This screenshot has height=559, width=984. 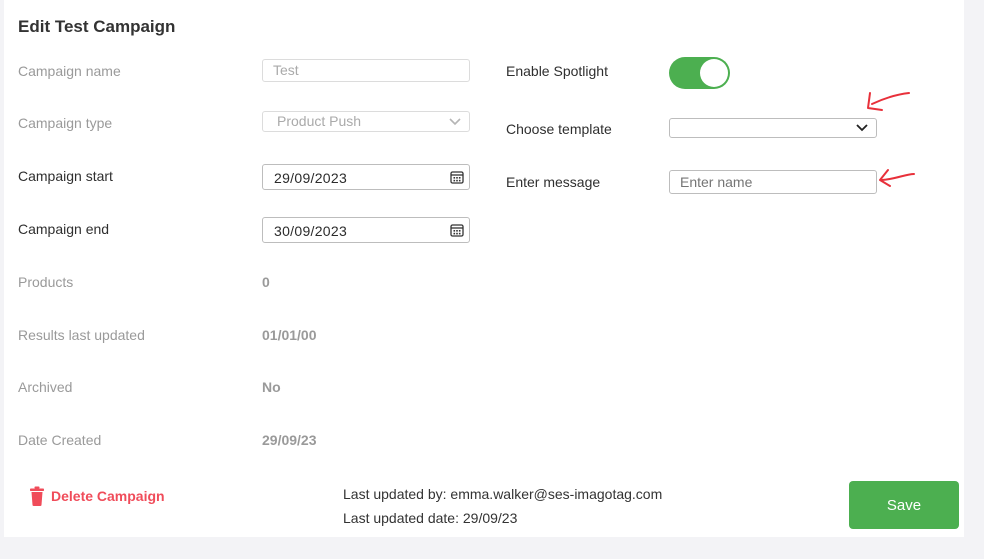 What do you see at coordinates (46, 282) in the screenshot?
I see `products-label: Products` at bounding box center [46, 282].